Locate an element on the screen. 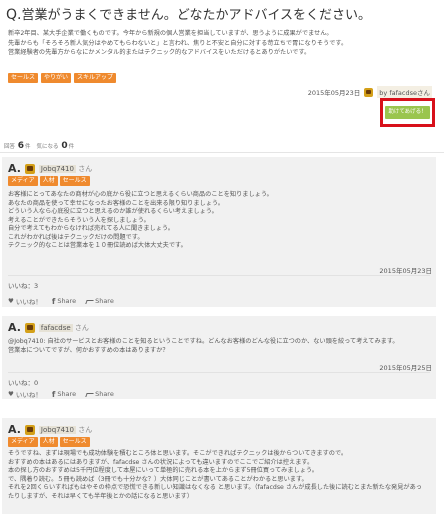  answer-author: fafacdse さん is located at coordinates (63, 328).